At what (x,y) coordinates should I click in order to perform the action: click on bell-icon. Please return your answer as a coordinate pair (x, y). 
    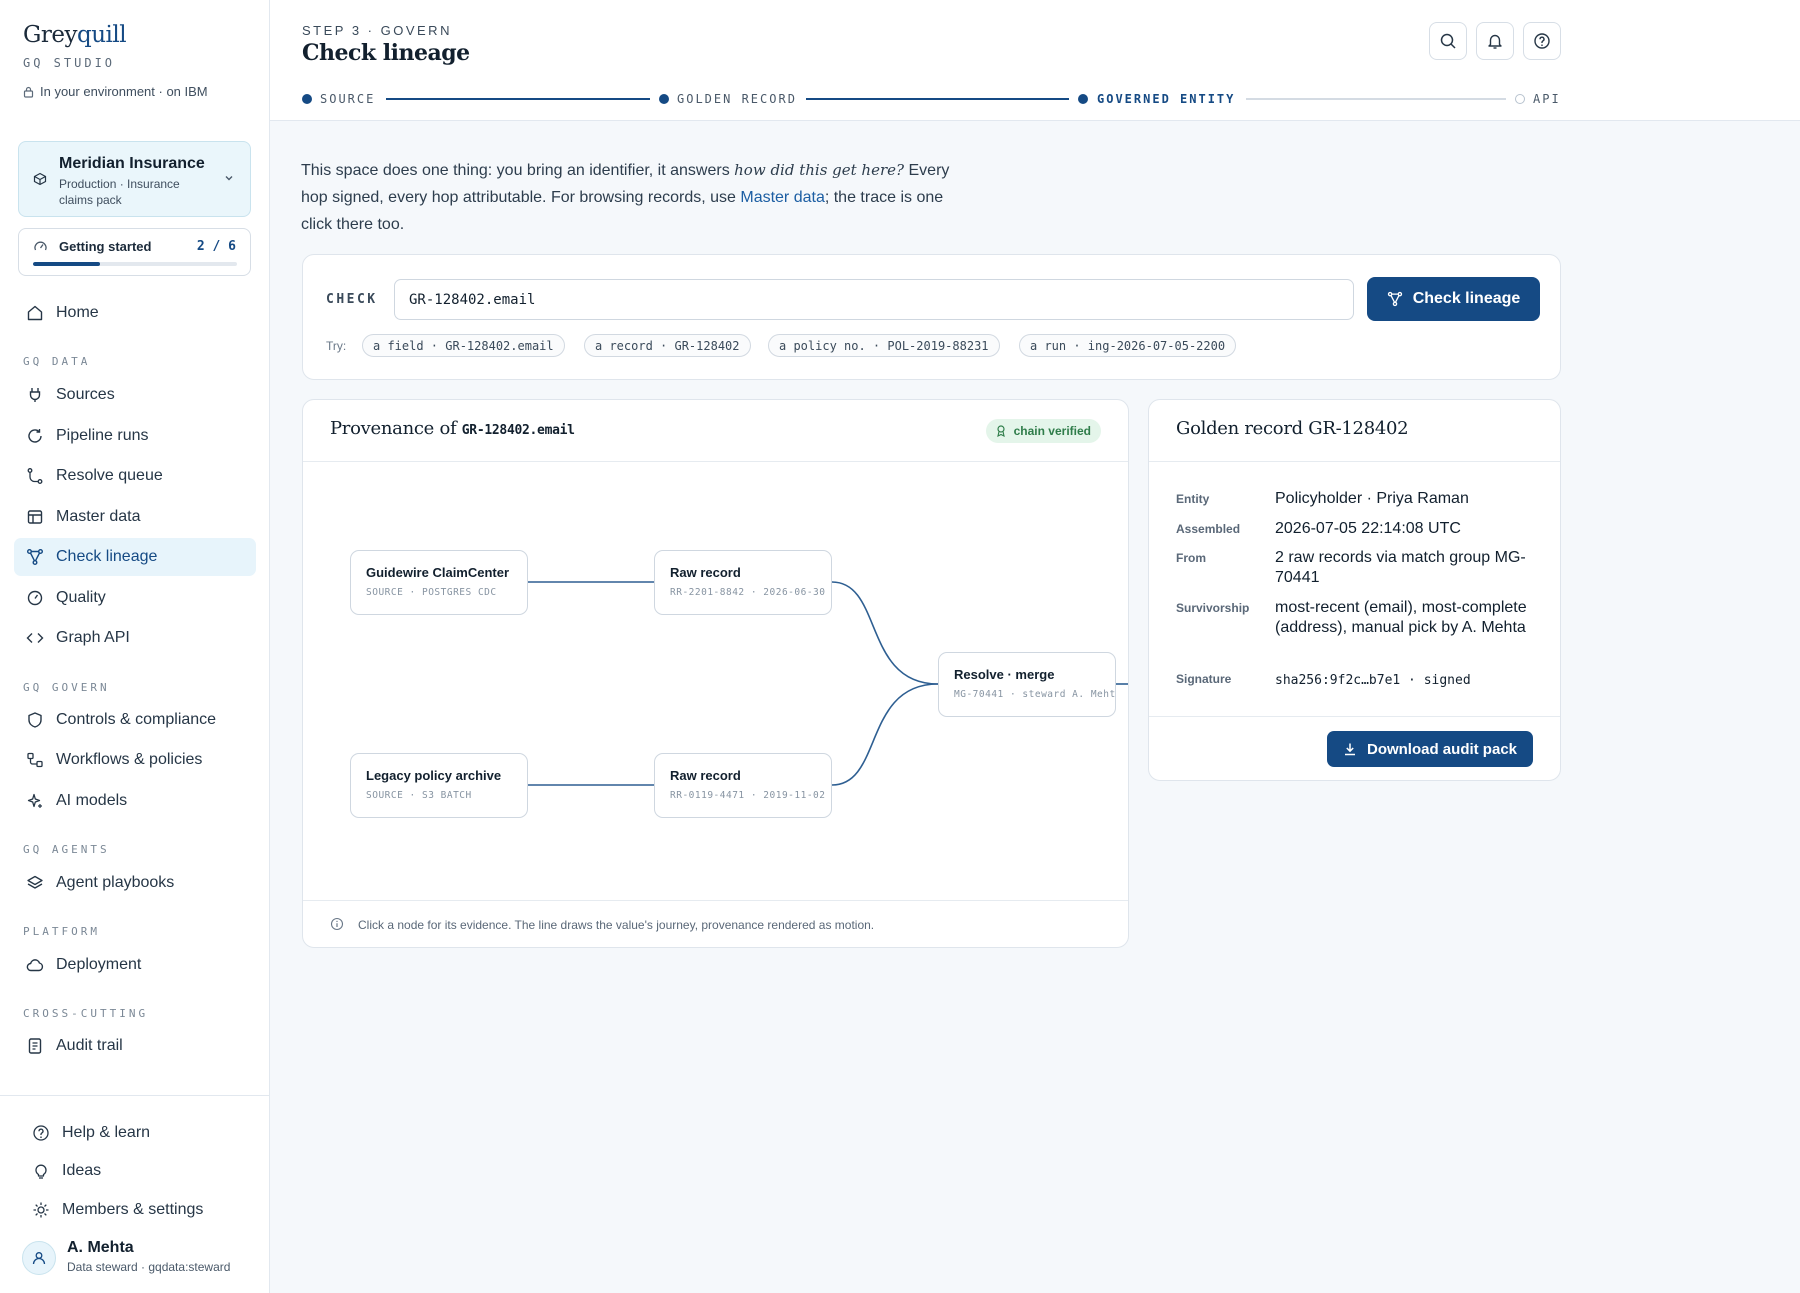
    Looking at the image, I should click on (1495, 41).